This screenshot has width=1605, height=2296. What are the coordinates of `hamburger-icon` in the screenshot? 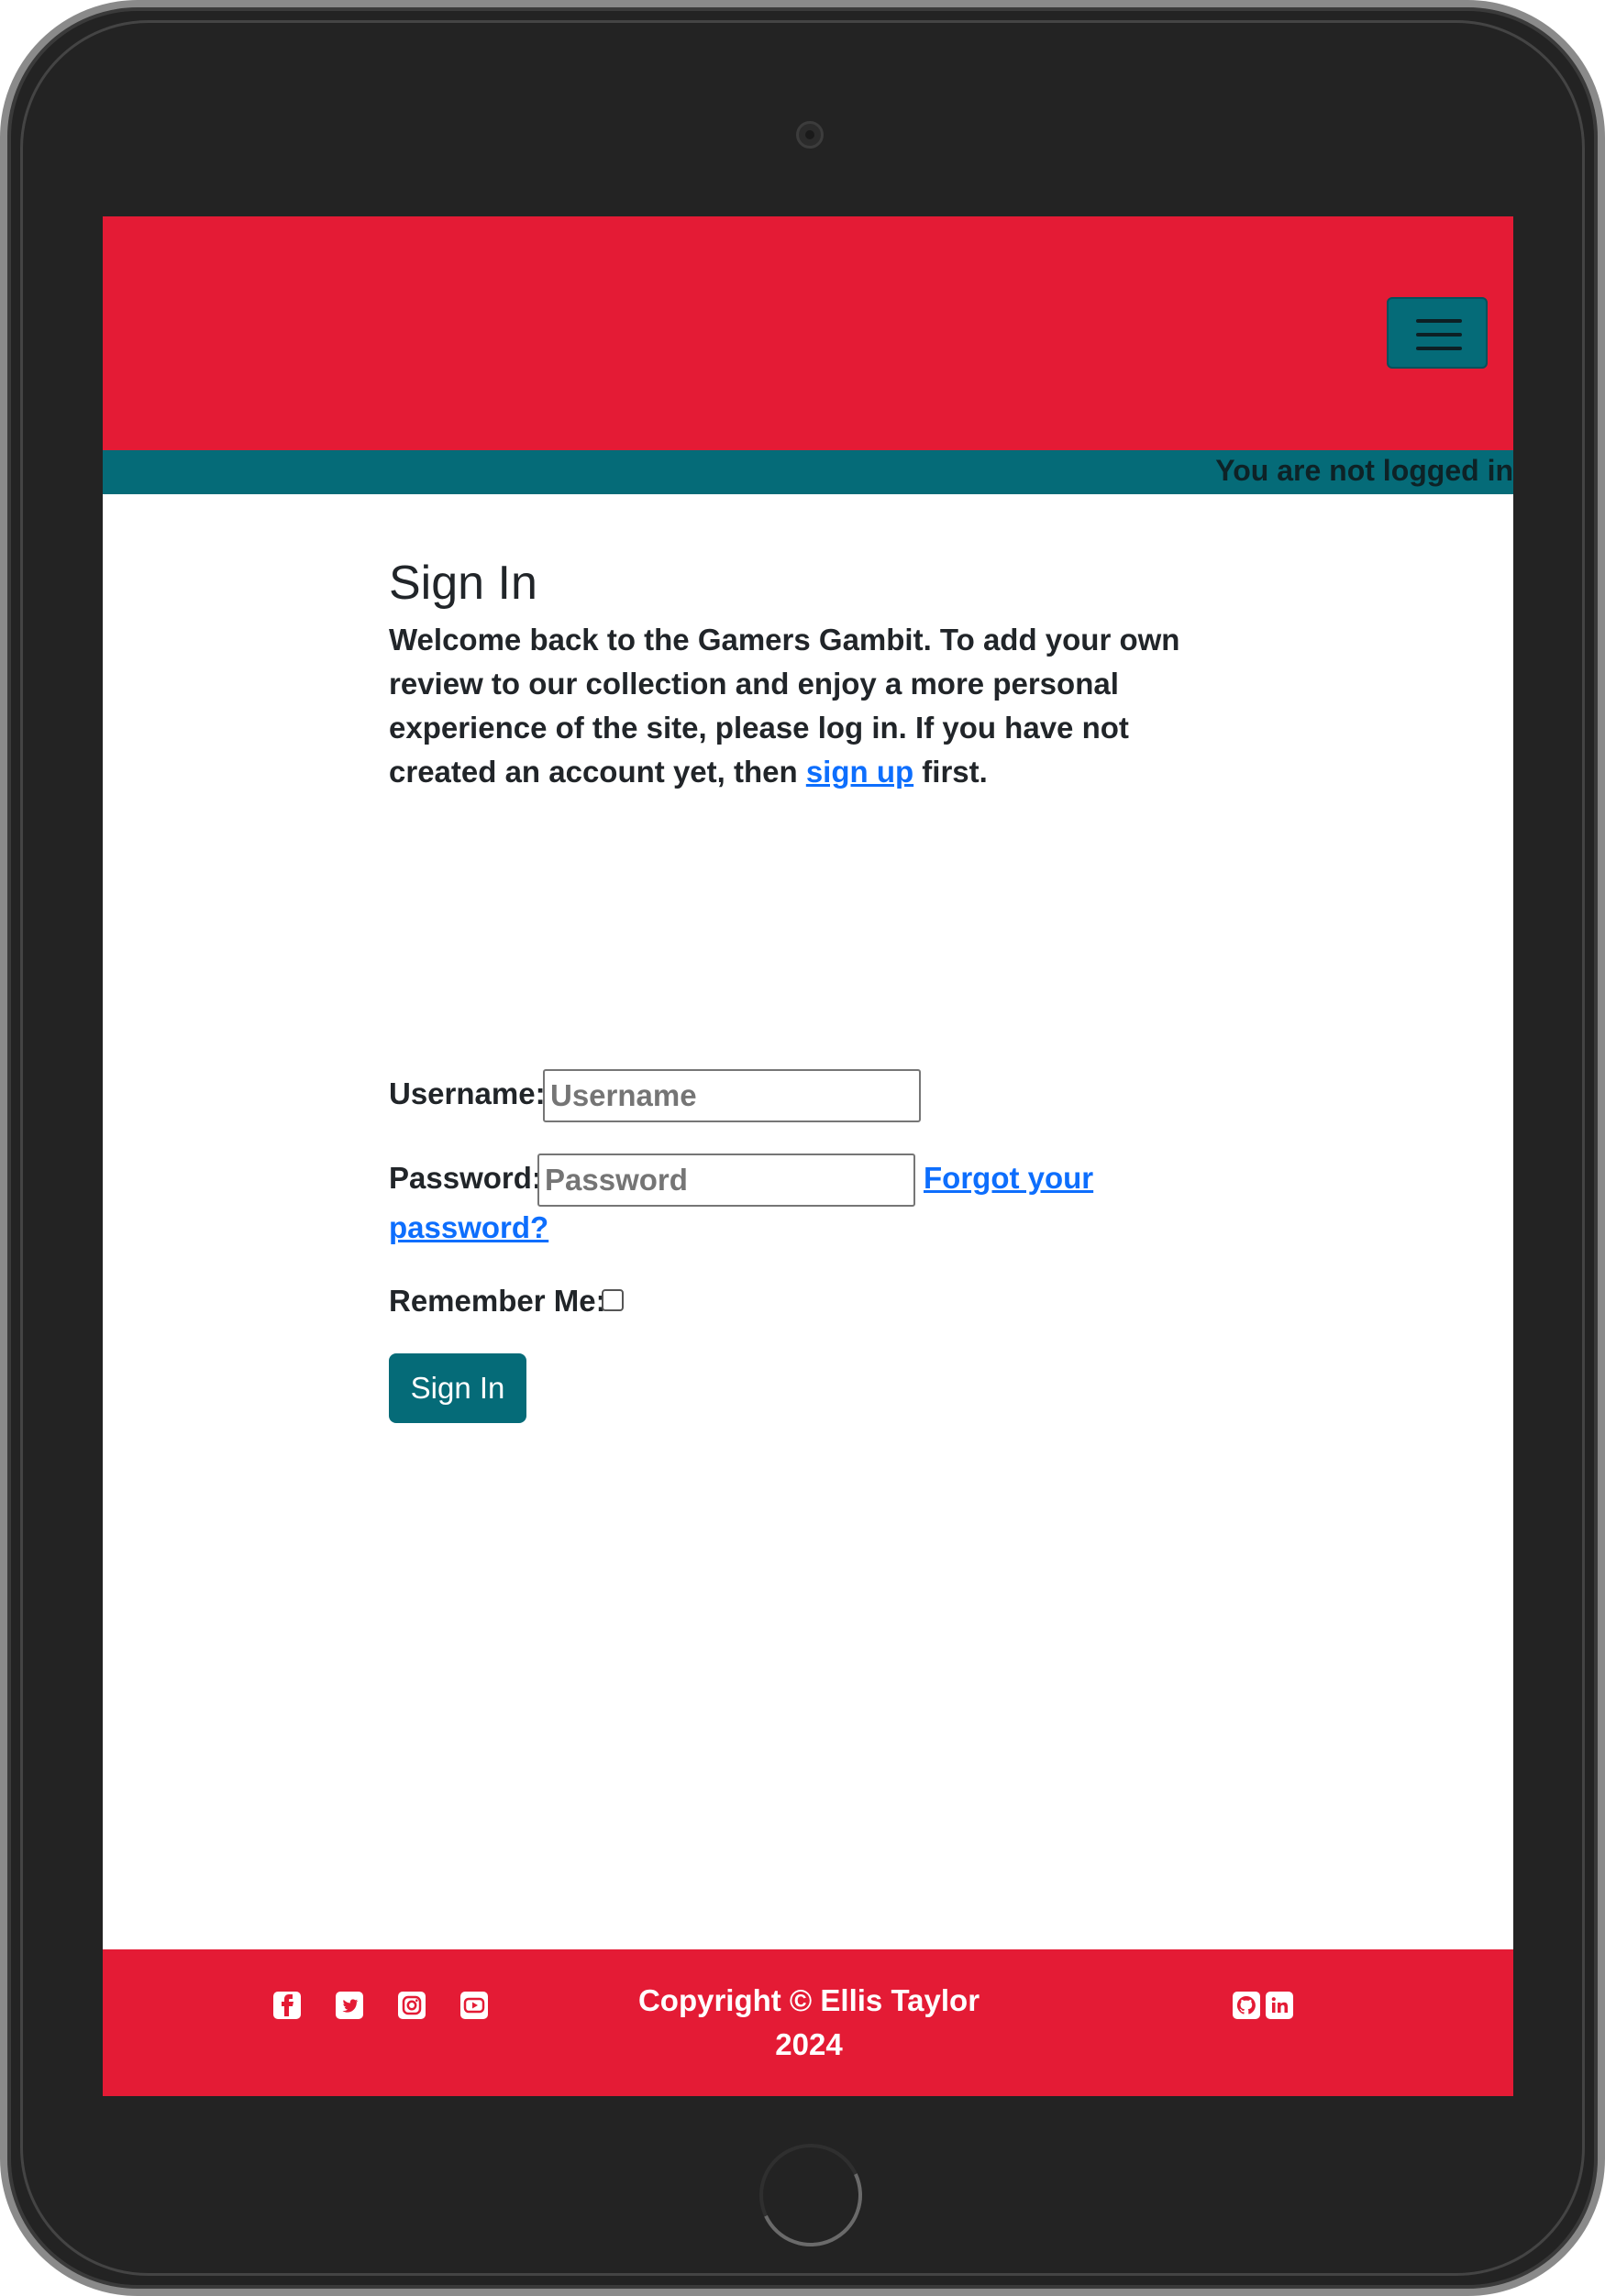 It's located at (1439, 321).